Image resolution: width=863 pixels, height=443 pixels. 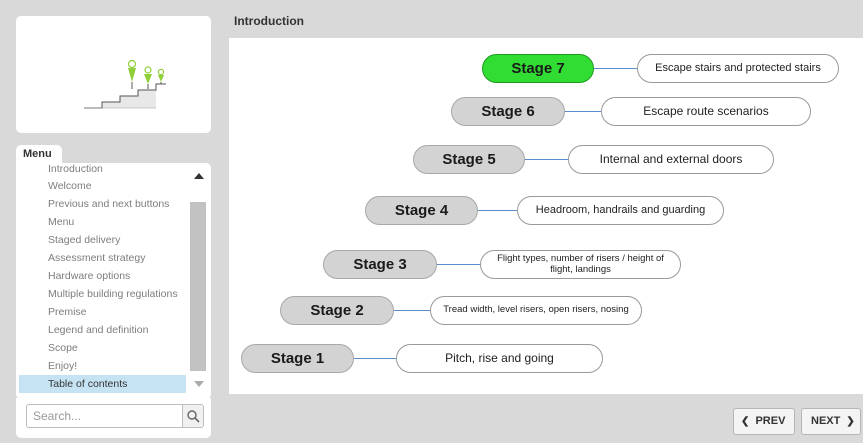 What do you see at coordinates (826, 421) in the screenshot?
I see `next-label: NEXT` at bounding box center [826, 421].